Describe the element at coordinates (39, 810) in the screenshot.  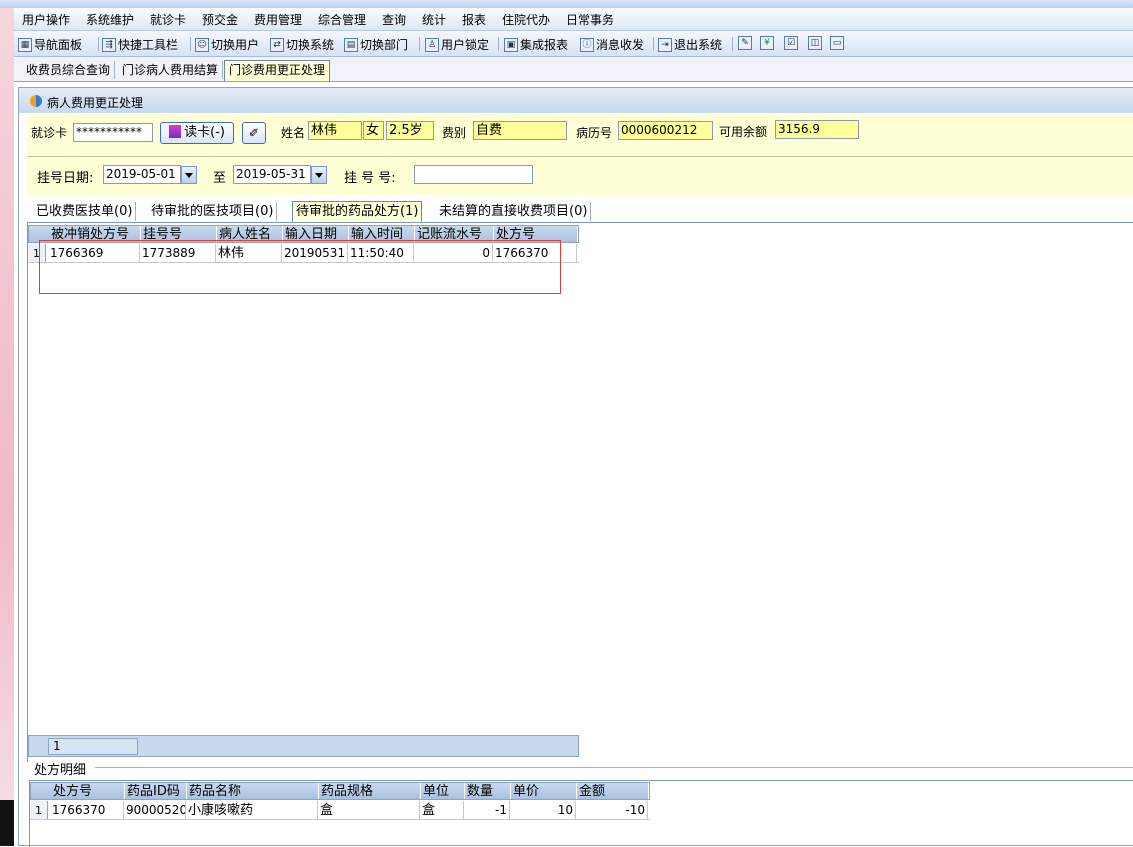
I see `detail-row-indicator: 1` at that location.